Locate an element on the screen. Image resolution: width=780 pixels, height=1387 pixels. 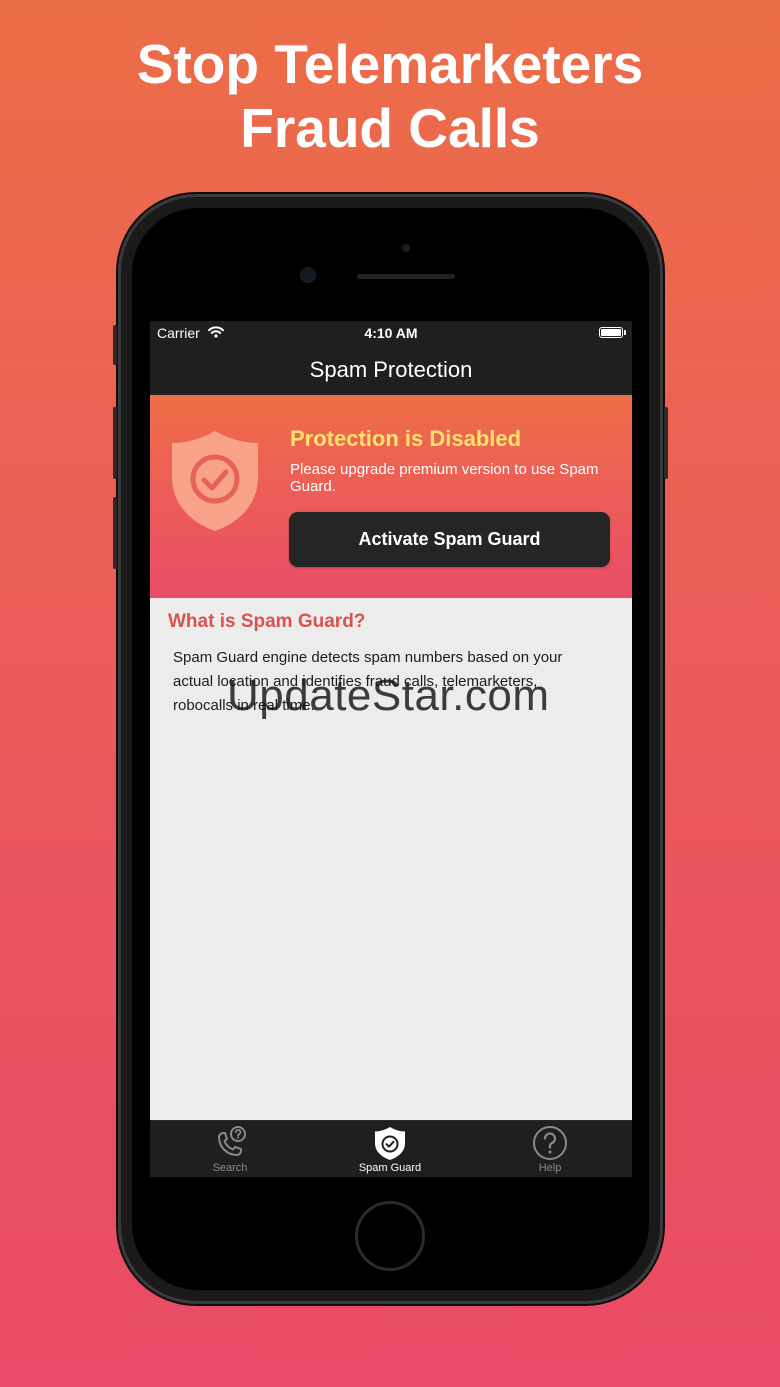
tab-spam-guard-label: Spam Guard is located at coordinates (390, 1168).